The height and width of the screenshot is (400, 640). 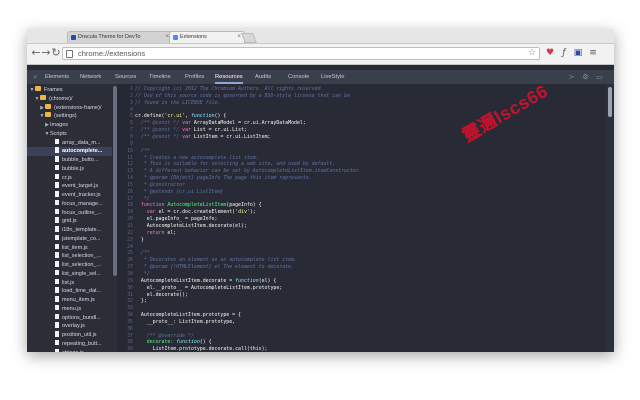 What do you see at coordinates (130, 239) in the screenshot?
I see `line-number: 23` at bounding box center [130, 239].